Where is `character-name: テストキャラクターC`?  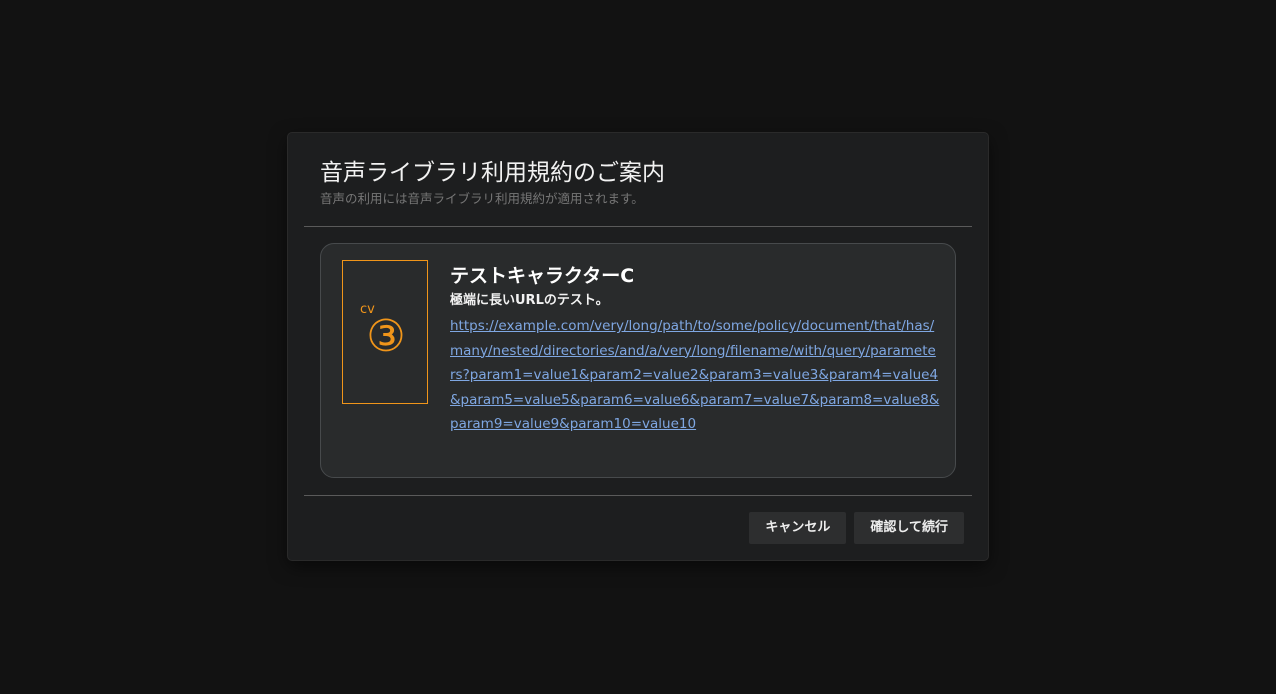 character-name: テストキャラクターC is located at coordinates (542, 276).